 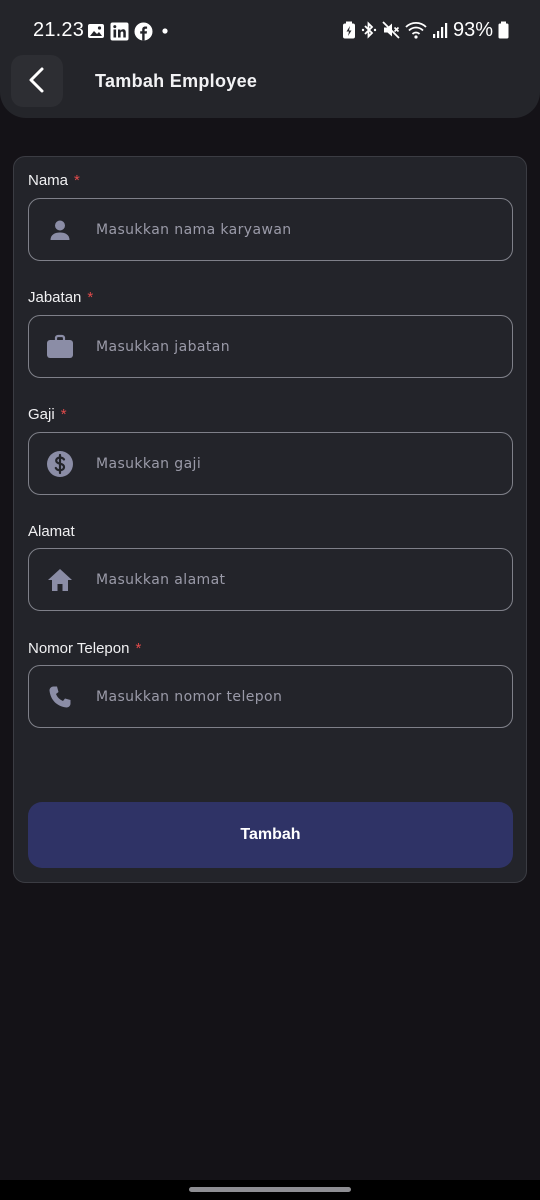 I want to click on facebook-icon, so click(x=143, y=31).